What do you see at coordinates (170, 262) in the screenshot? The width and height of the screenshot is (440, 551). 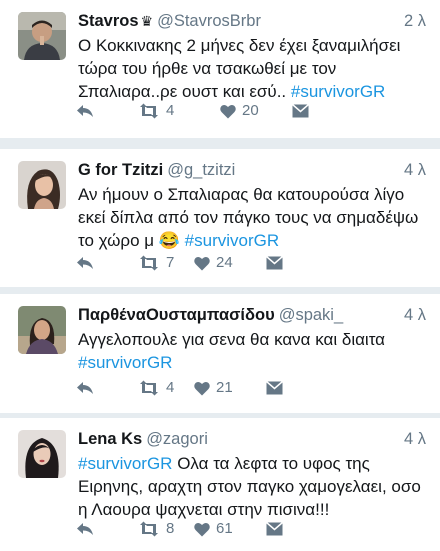 I see `retweet-count: 7` at bounding box center [170, 262].